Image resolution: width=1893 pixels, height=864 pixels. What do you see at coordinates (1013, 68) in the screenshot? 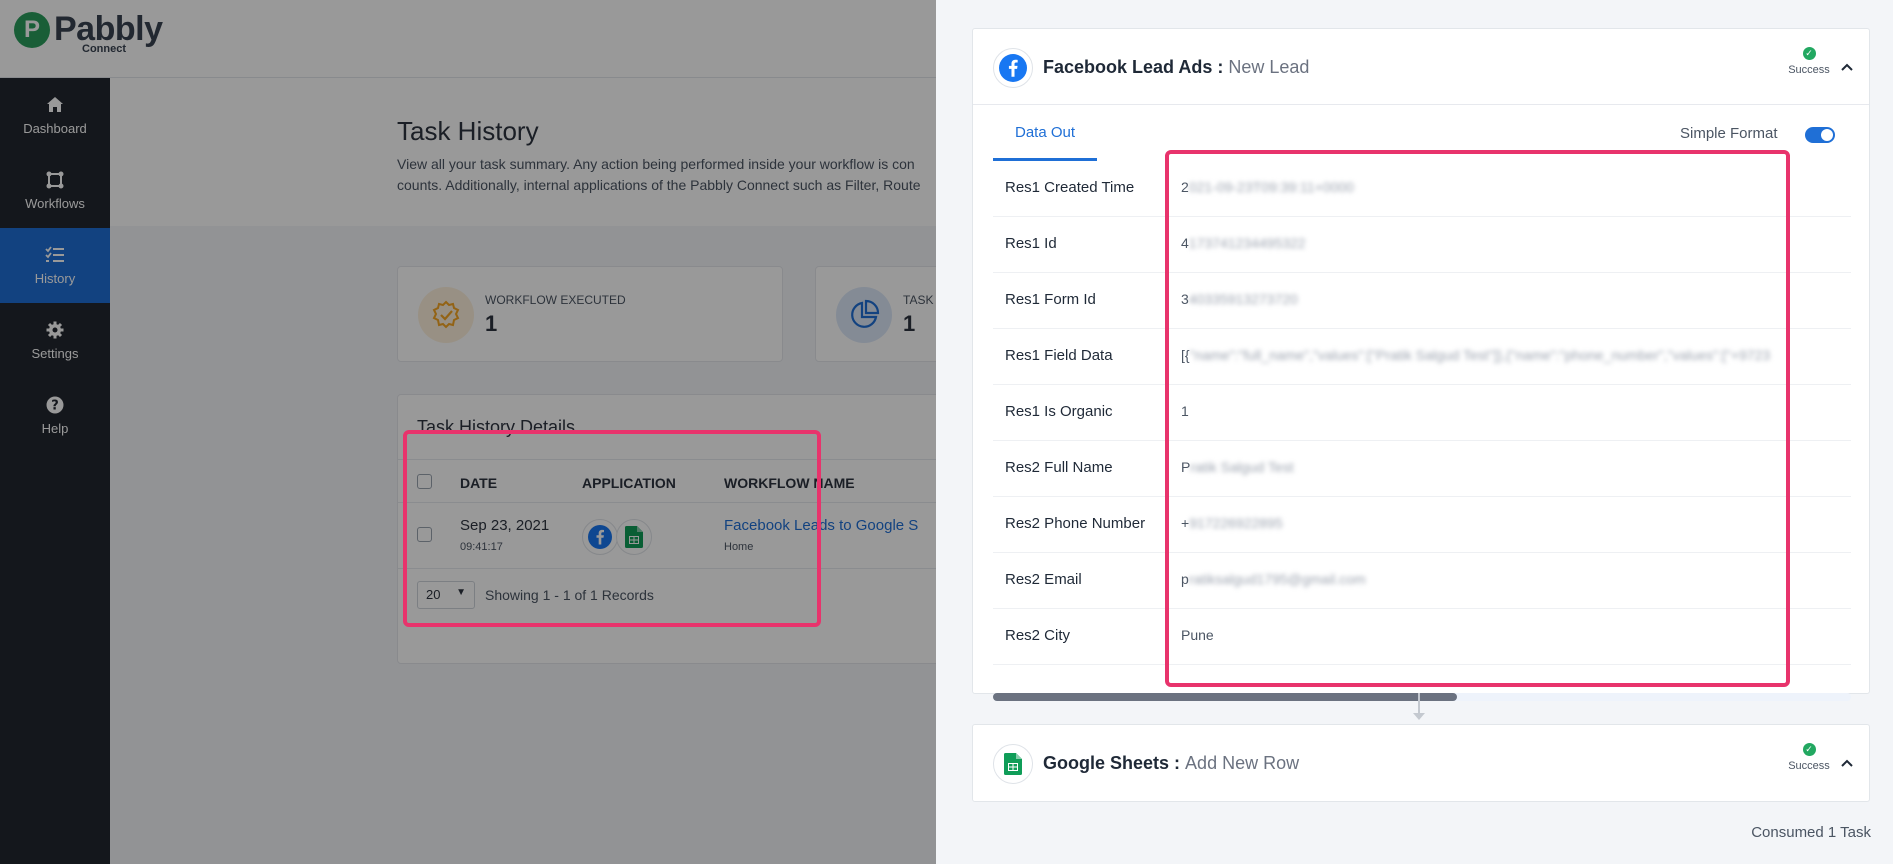
I see `facebook-icon` at bounding box center [1013, 68].